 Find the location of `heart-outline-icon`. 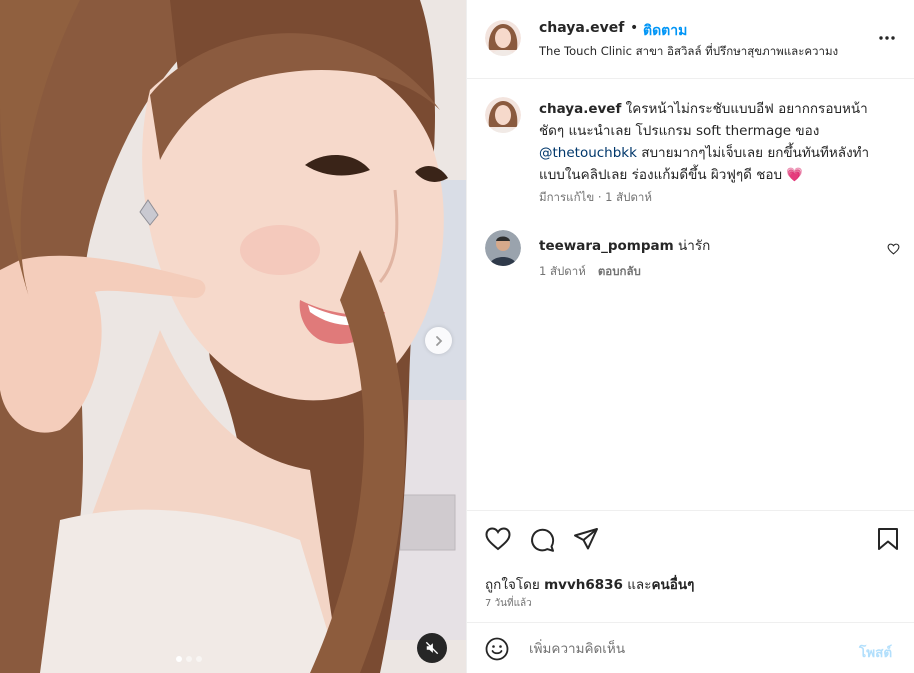

heart-outline-icon is located at coordinates (893, 249).